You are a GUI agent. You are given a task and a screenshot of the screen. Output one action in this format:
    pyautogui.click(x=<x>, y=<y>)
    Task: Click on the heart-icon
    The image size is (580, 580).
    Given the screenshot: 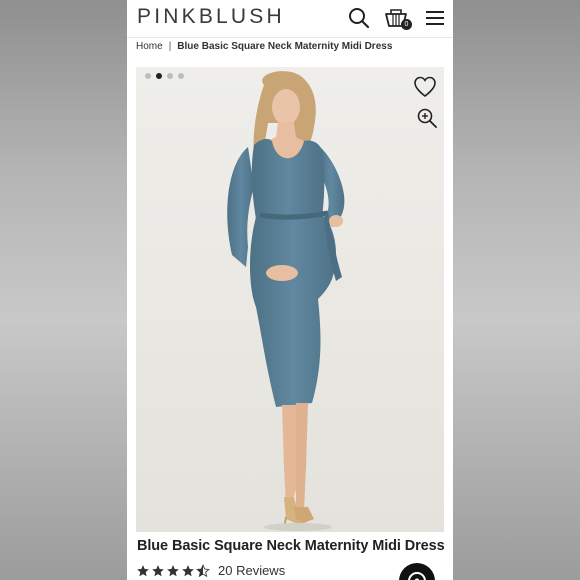 What is the action you would take?
    pyautogui.click(x=425, y=87)
    